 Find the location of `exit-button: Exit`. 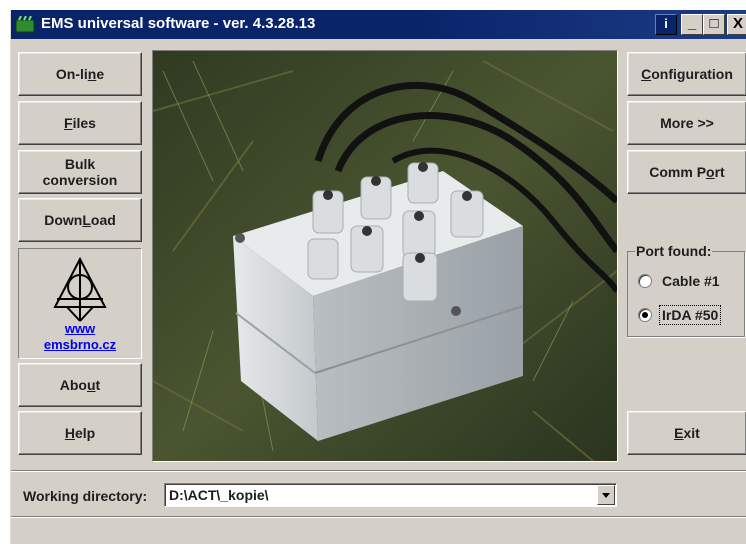

exit-button: Exit is located at coordinates (686, 433).